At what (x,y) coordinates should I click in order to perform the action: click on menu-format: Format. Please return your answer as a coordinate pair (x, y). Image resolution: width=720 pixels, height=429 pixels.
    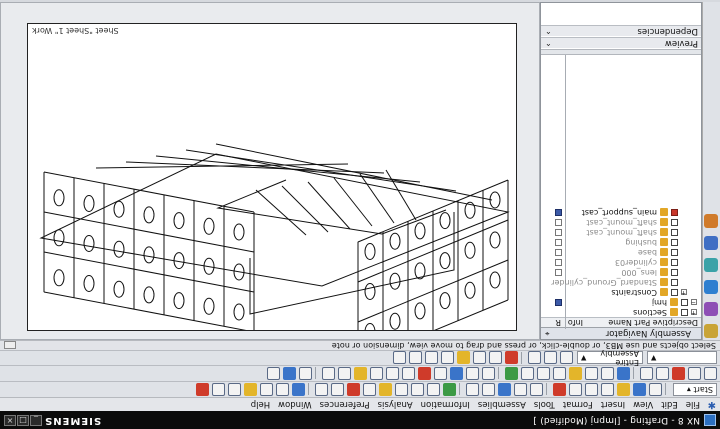
    Looking at the image, I should click on (578, 405).